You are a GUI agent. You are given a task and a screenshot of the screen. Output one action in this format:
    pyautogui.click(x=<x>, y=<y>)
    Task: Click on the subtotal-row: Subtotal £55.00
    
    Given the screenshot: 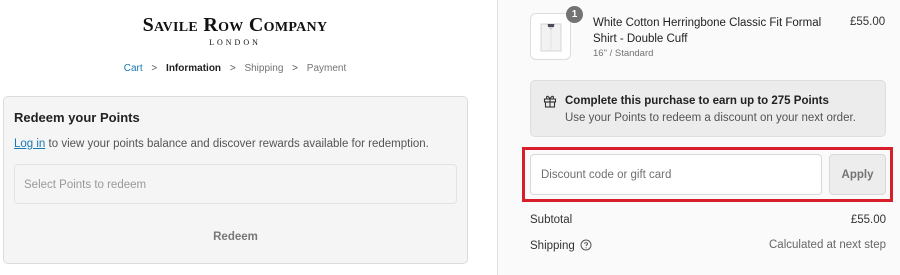 What is the action you would take?
    pyautogui.click(x=708, y=220)
    